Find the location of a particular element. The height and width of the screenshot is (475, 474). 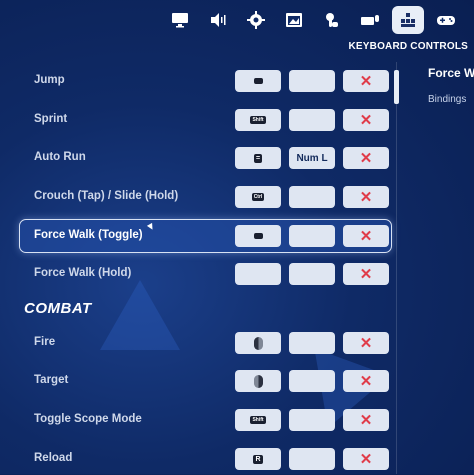

key-label: Ctrl is located at coordinates (258, 197).